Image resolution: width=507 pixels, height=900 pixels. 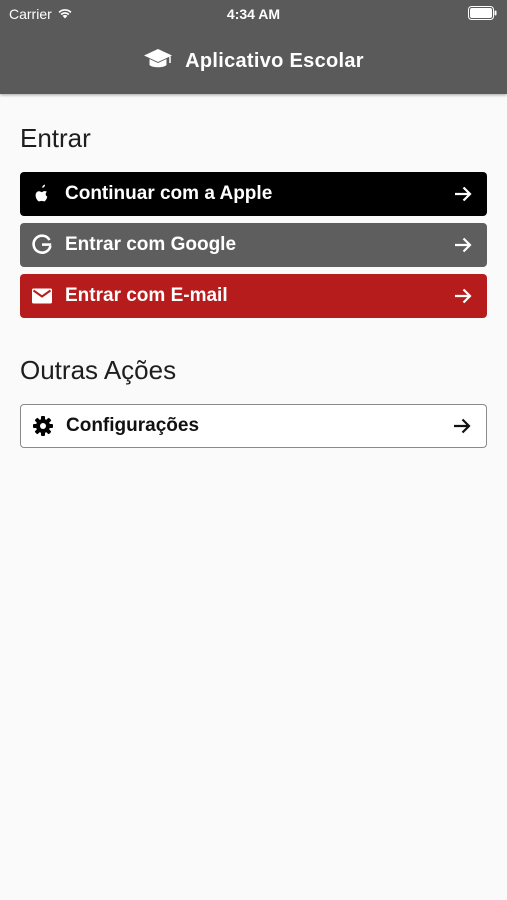 What do you see at coordinates (151, 244) in the screenshot?
I see `google-sign-in-label: Entrar com Google` at bounding box center [151, 244].